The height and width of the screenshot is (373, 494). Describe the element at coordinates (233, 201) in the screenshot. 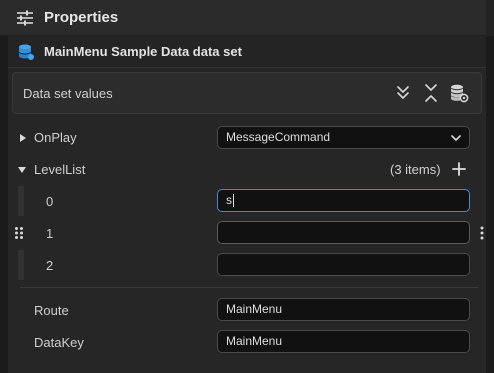

I see `text-caret` at that location.